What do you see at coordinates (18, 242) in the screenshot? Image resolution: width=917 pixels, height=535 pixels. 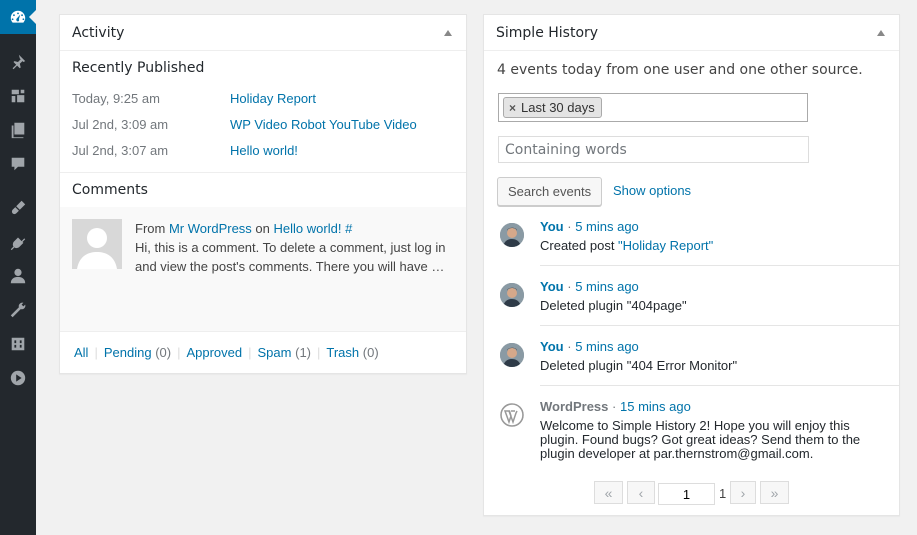 I see `plugins-icon` at bounding box center [18, 242].